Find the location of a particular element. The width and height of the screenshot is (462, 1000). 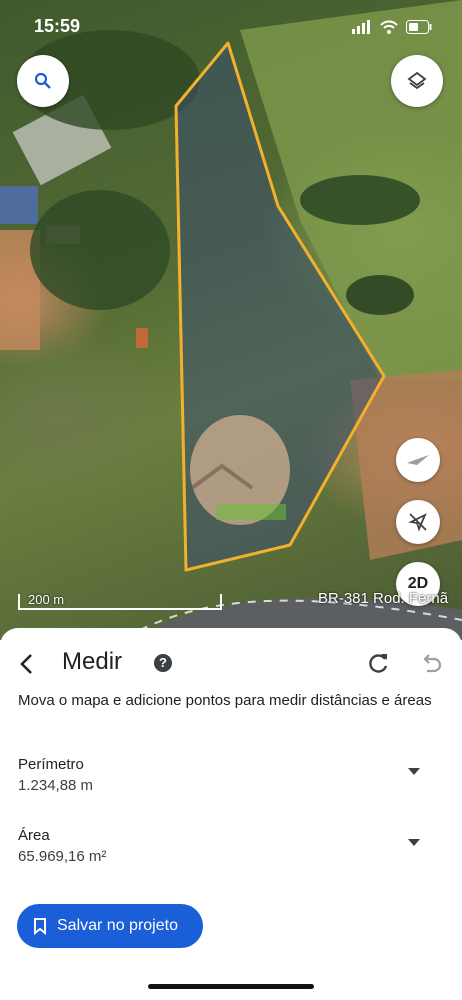

location-off-icon is located at coordinates (417, 522).